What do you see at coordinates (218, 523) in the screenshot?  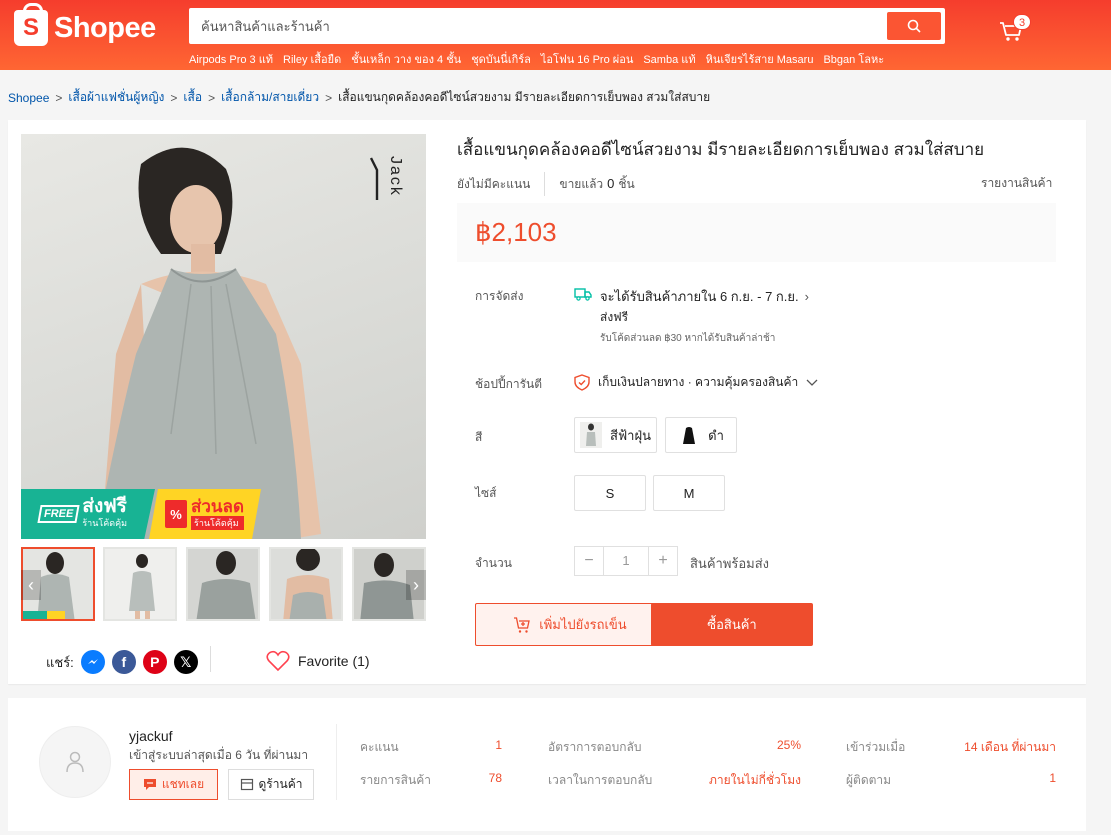 I see `discount-sub: ร้านโค้ดคุ้ม` at bounding box center [218, 523].